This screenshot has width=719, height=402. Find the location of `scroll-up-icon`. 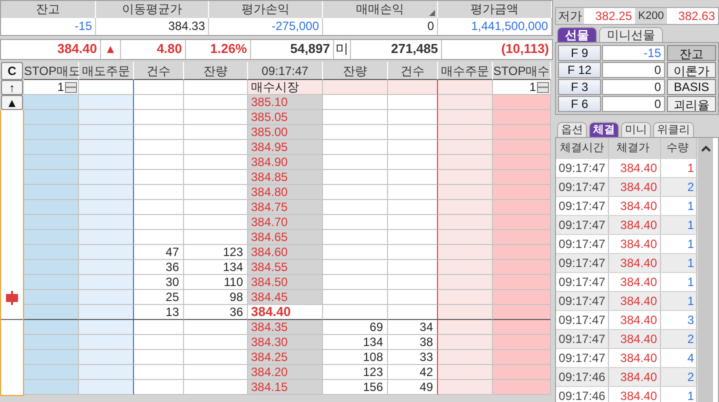

scroll-up-icon is located at coordinates (705, 148).